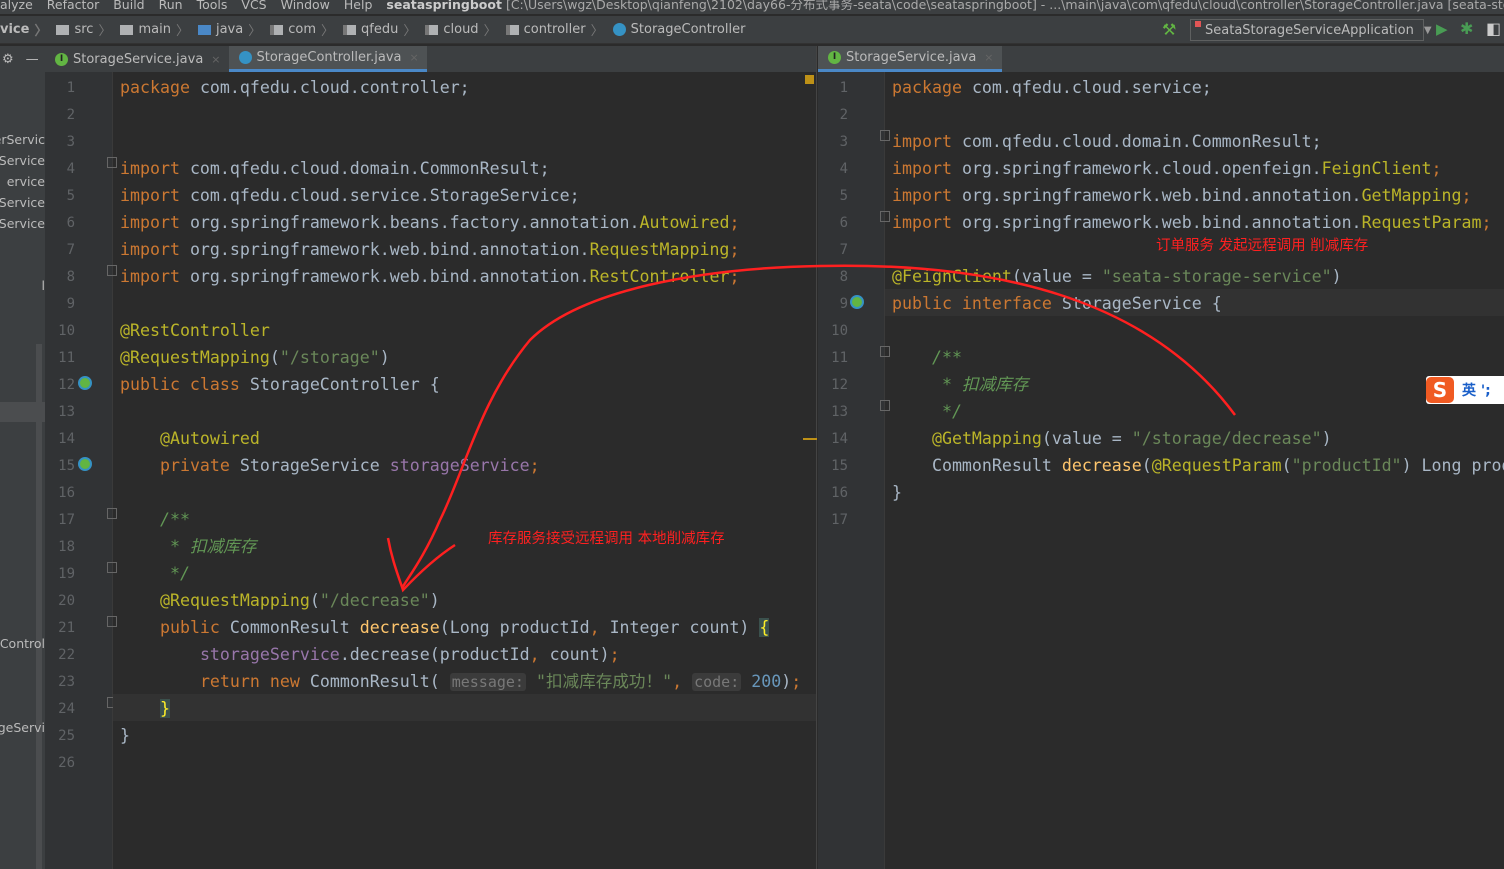  Describe the element at coordinates (421, 565) in the screenshot. I see `red-arrowhead` at that location.